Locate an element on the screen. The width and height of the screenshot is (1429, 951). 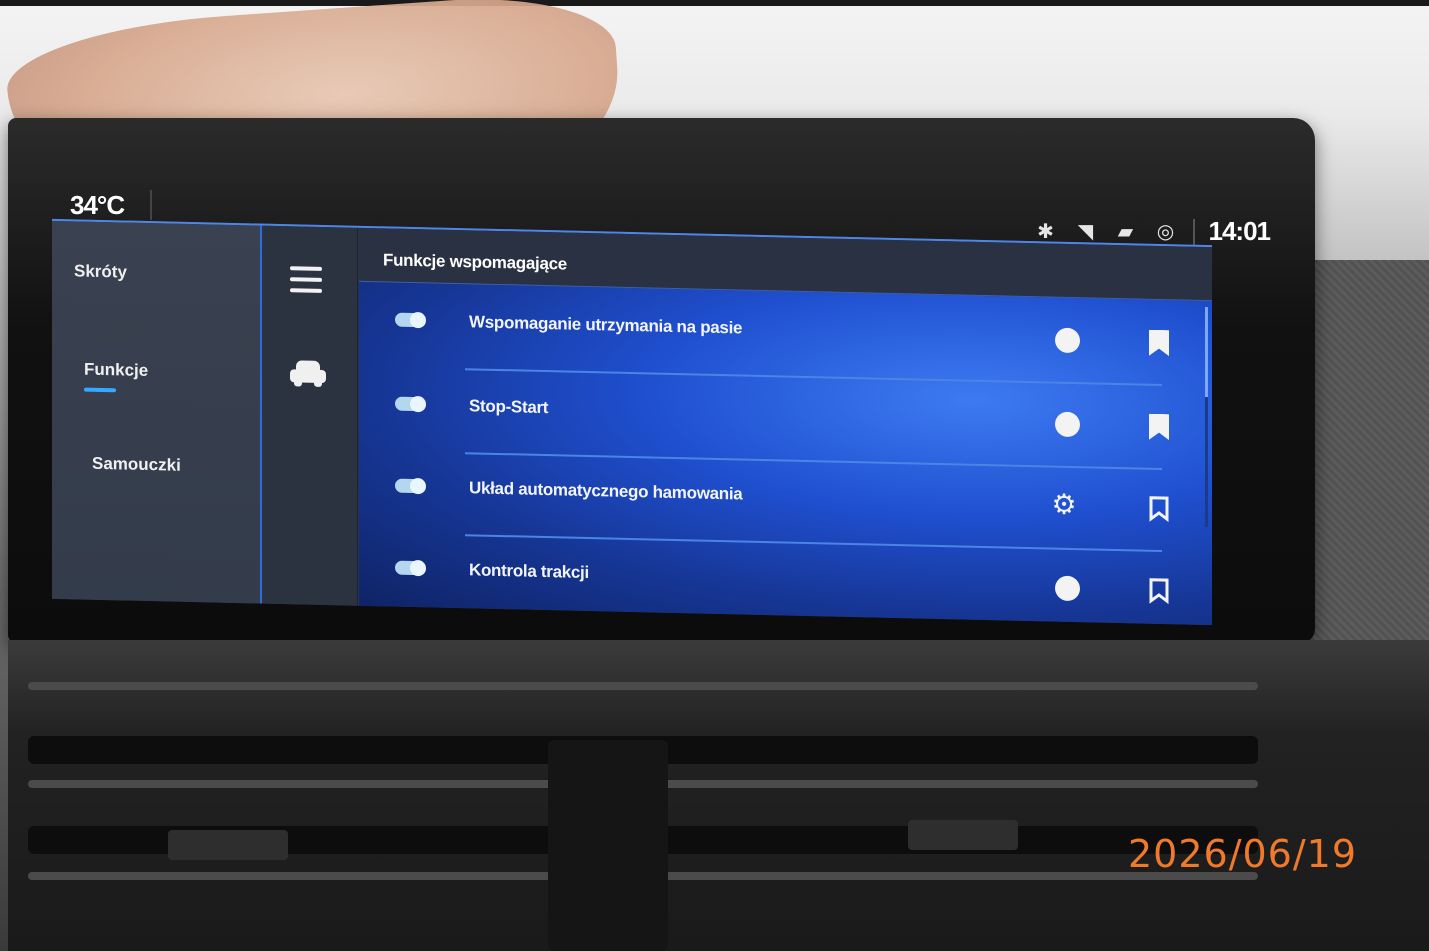
car-icon is located at coordinates (308, 373).